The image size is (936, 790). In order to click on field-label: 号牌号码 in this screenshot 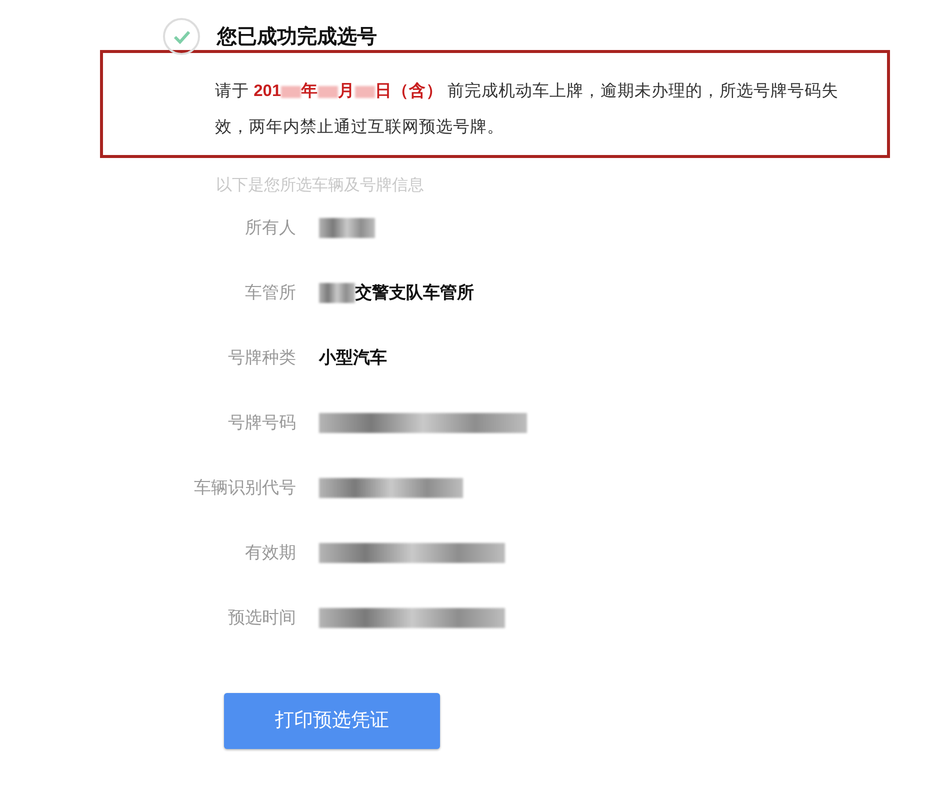, I will do `click(261, 423)`.